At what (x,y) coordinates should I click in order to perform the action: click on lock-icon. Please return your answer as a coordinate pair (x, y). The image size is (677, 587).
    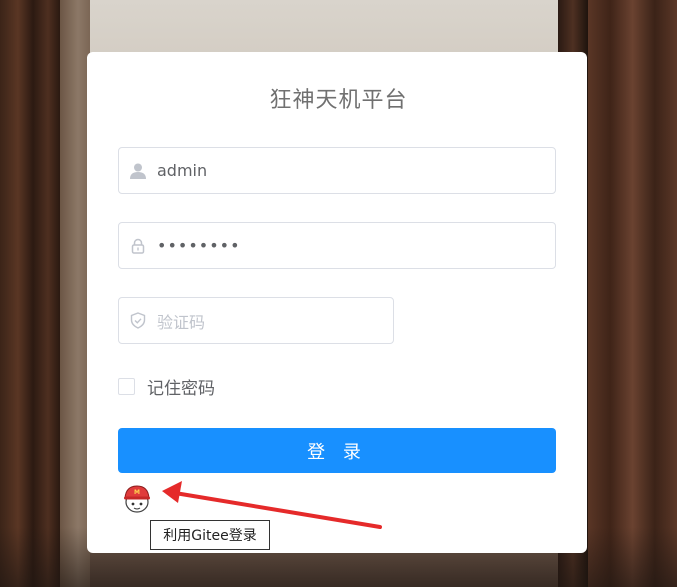
    Looking at the image, I should click on (138, 246).